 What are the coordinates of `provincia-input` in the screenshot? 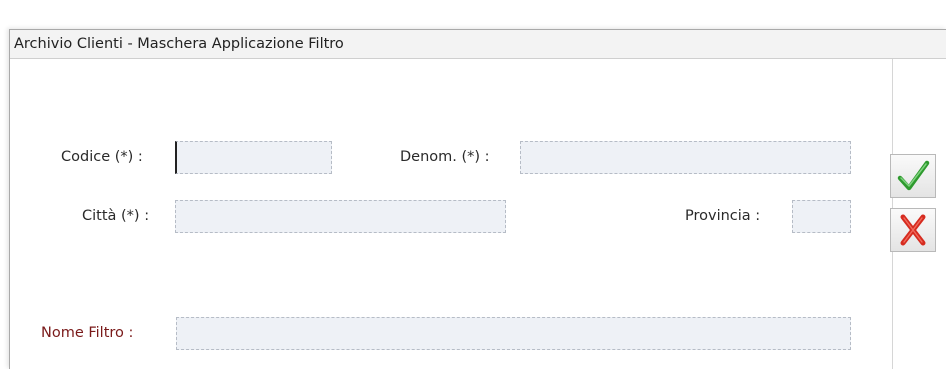 It's located at (821, 216).